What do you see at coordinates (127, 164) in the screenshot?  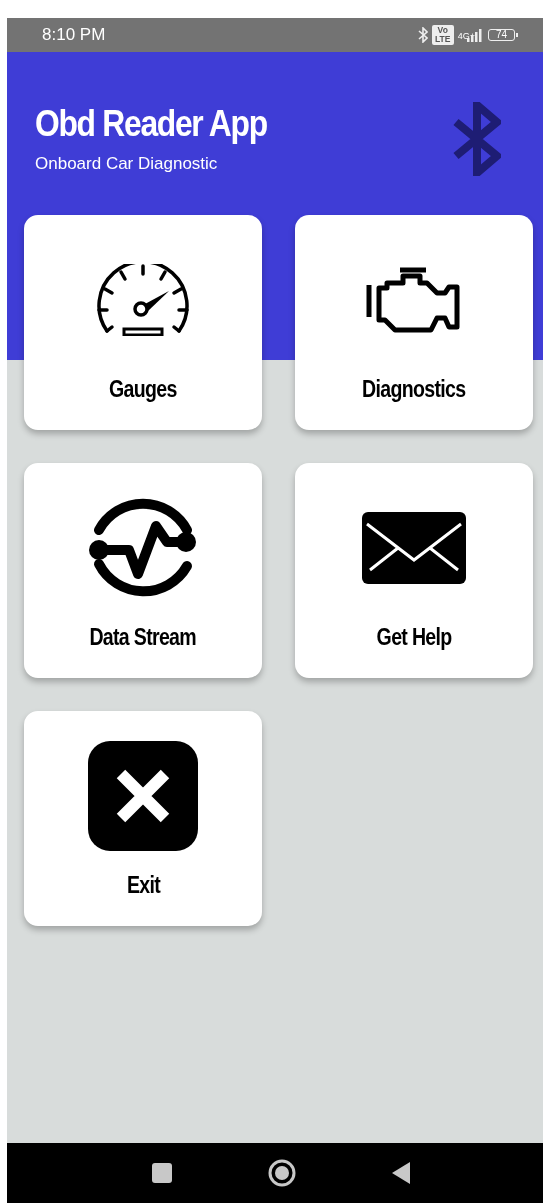 I see `app-subtitle: Onboard Car Diagnostic` at bounding box center [127, 164].